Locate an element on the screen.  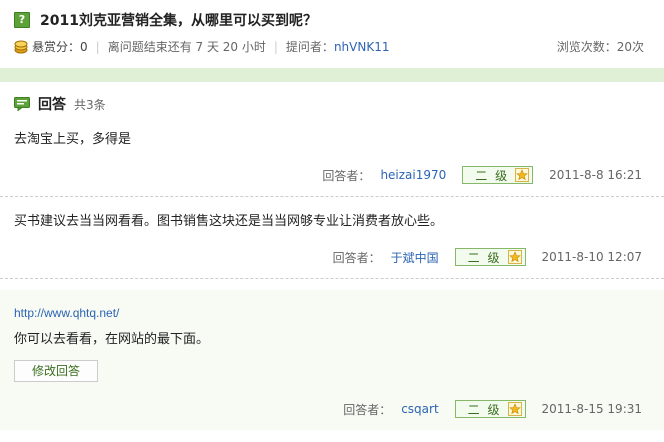
view-count: 浏览次数：20次 is located at coordinates (600, 47).